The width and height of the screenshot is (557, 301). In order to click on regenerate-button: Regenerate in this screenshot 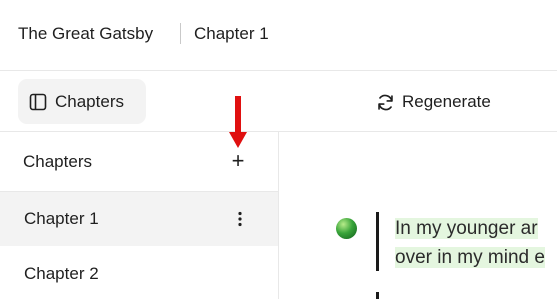, I will do `click(446, 101)`.